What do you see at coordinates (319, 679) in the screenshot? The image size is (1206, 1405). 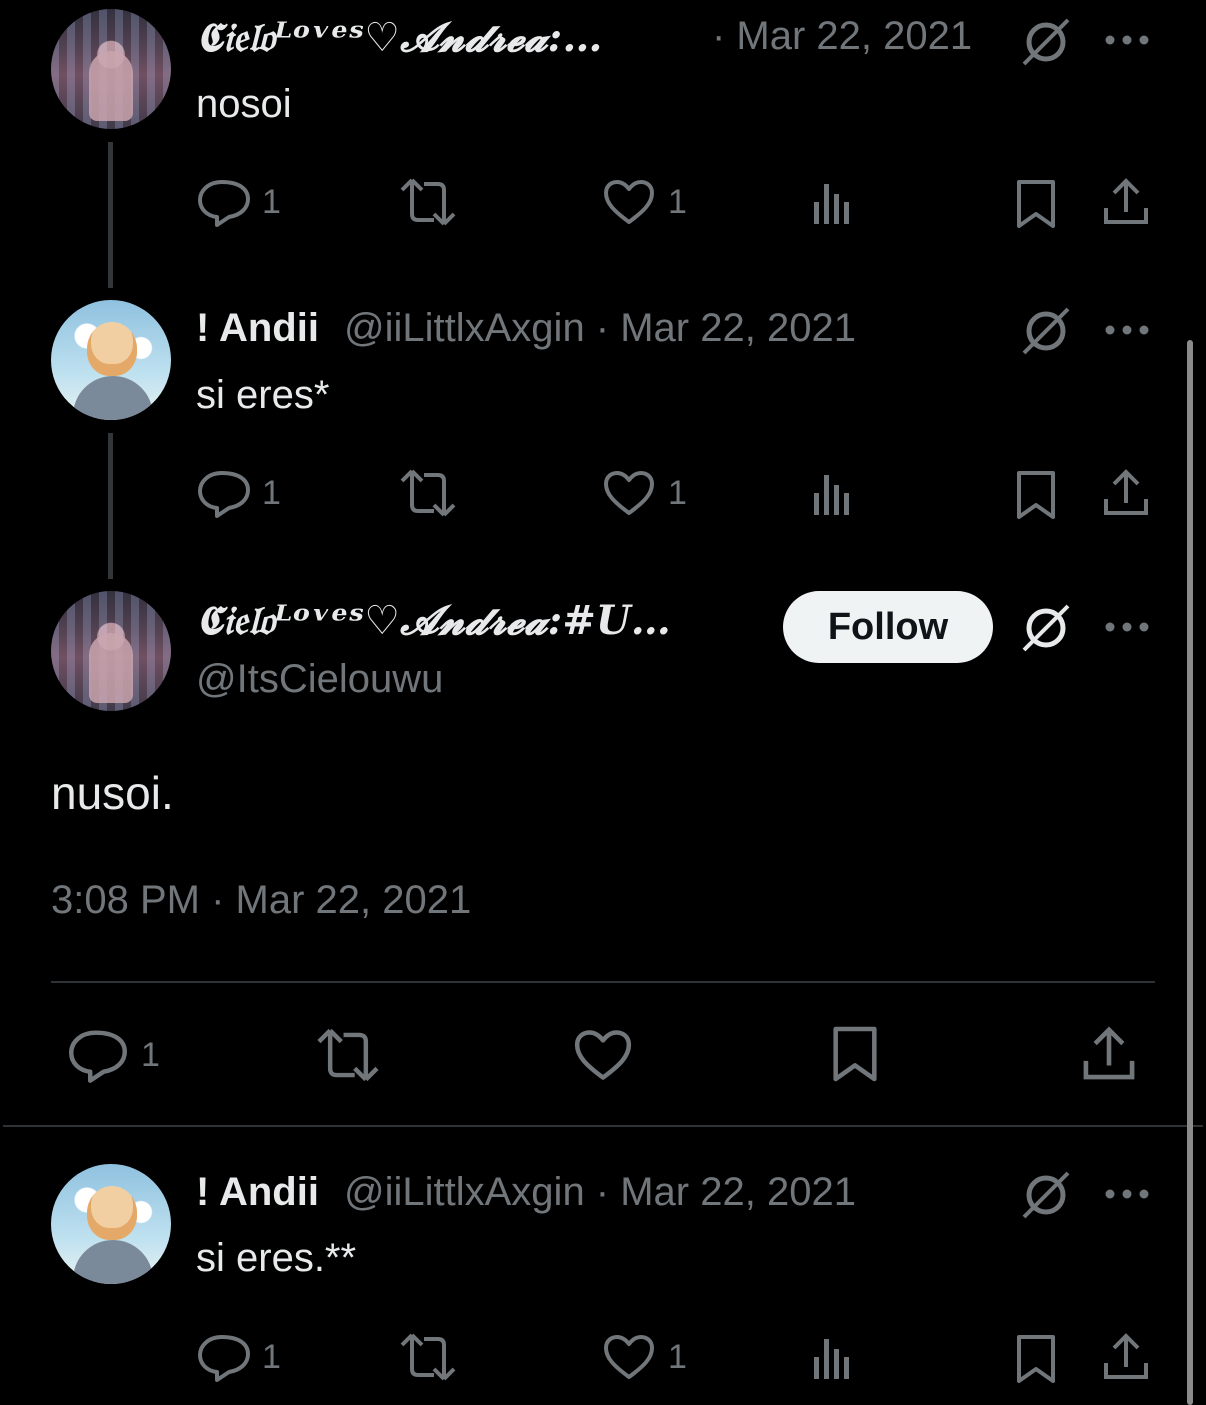 I see `author-handle: @ItsCielouwu` at bounding box center [319, 679].